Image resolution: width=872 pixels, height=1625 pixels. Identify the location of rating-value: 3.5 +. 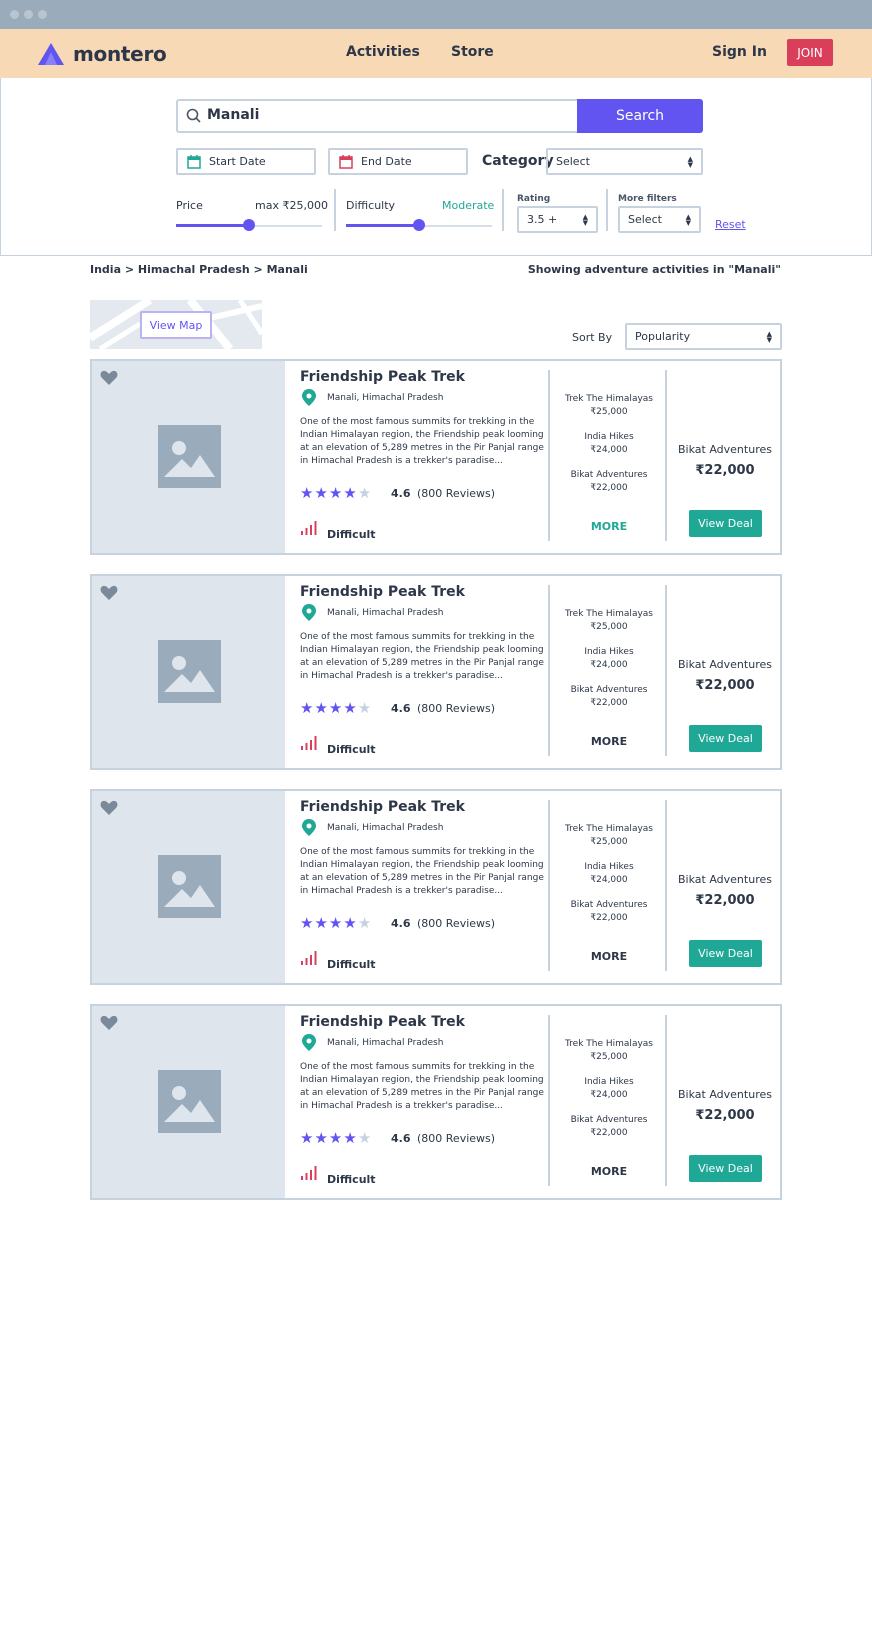
(542, 219).